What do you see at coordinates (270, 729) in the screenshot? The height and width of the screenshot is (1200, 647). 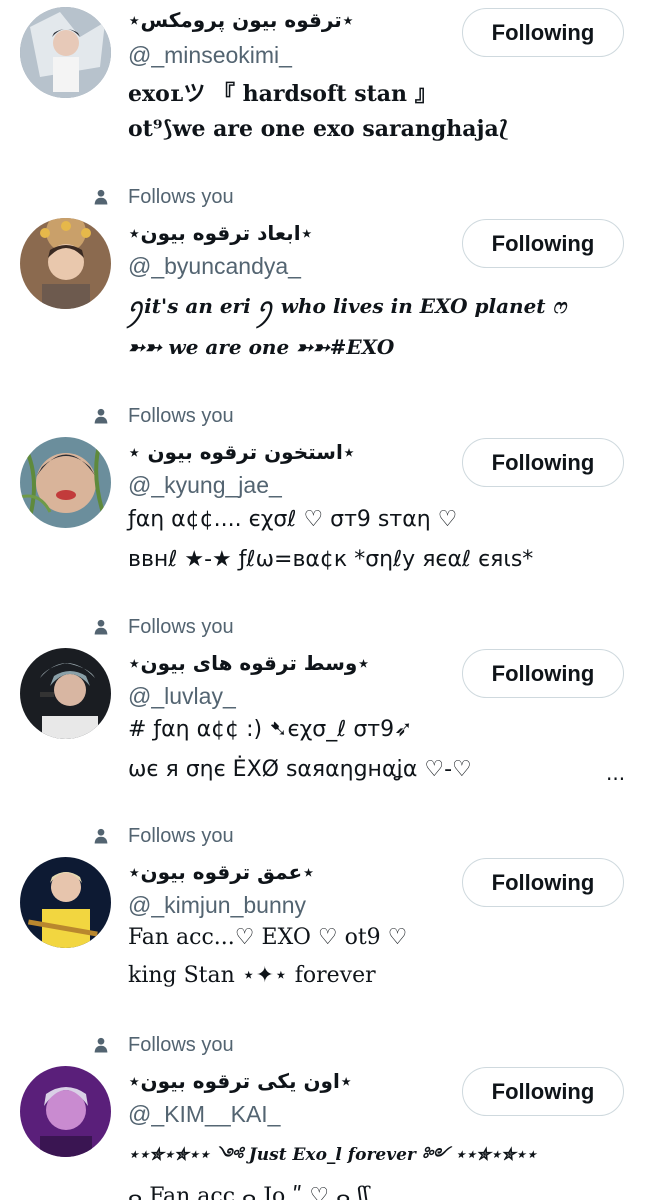 I see `bio-line: # ƒαη α¢¢ :) ➷єχσ_ℓ σт9➶` at bounding box center [270, 729].